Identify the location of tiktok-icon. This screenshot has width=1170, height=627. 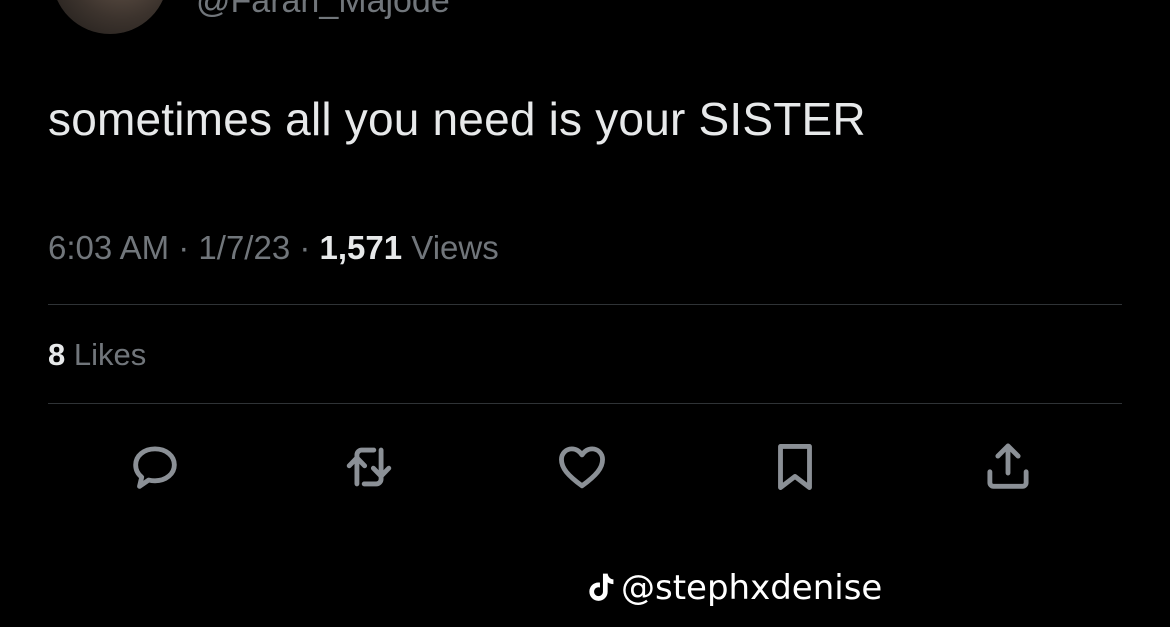
(601, 587).